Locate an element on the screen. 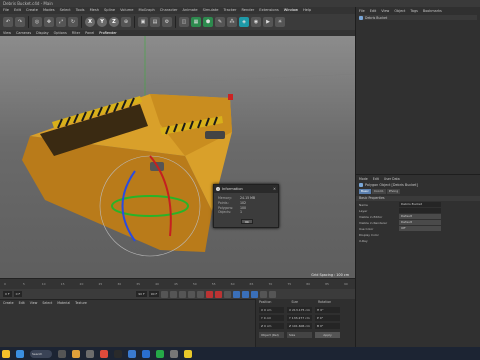 The height and width of the screenshot is (360, 480). ok-button: Ok is located at coordinates (247, 221).